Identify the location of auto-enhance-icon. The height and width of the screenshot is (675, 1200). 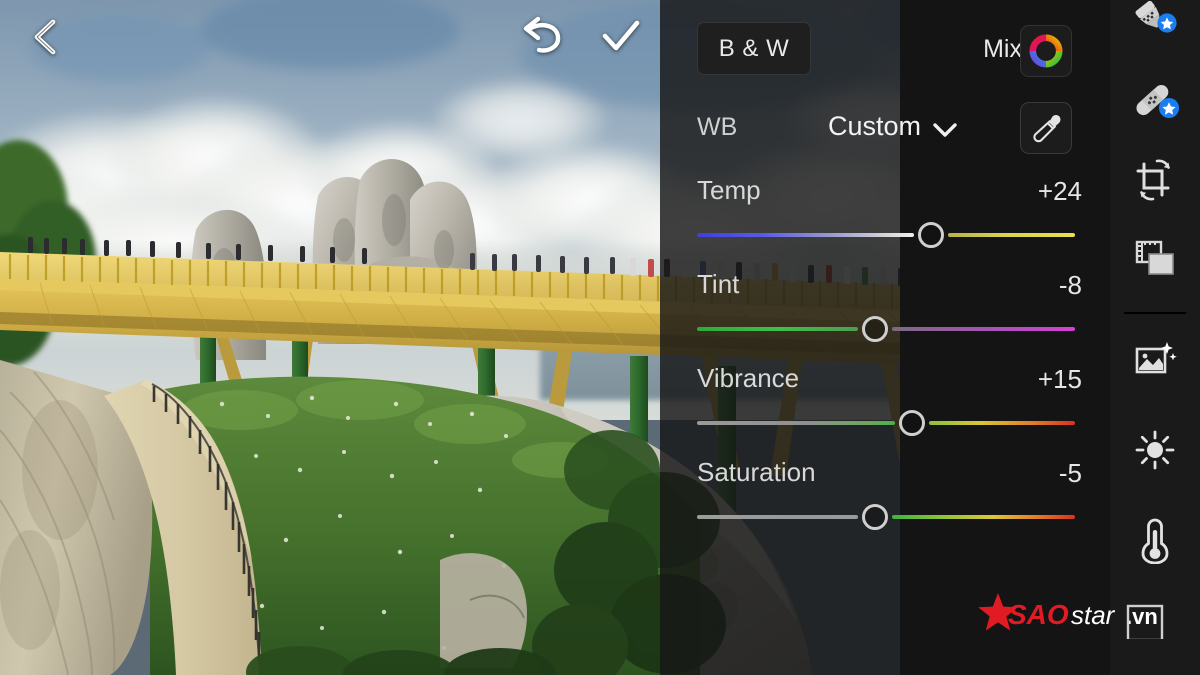
(1156, 358).